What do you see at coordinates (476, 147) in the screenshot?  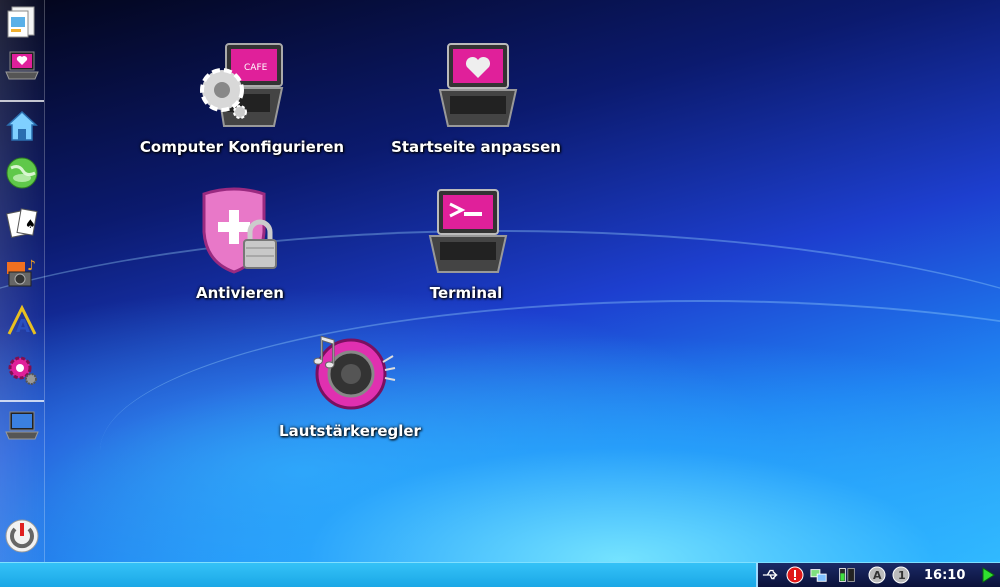 I see `desktop-icon-label: Startseite anpassen` at bounding box center [476, 147].